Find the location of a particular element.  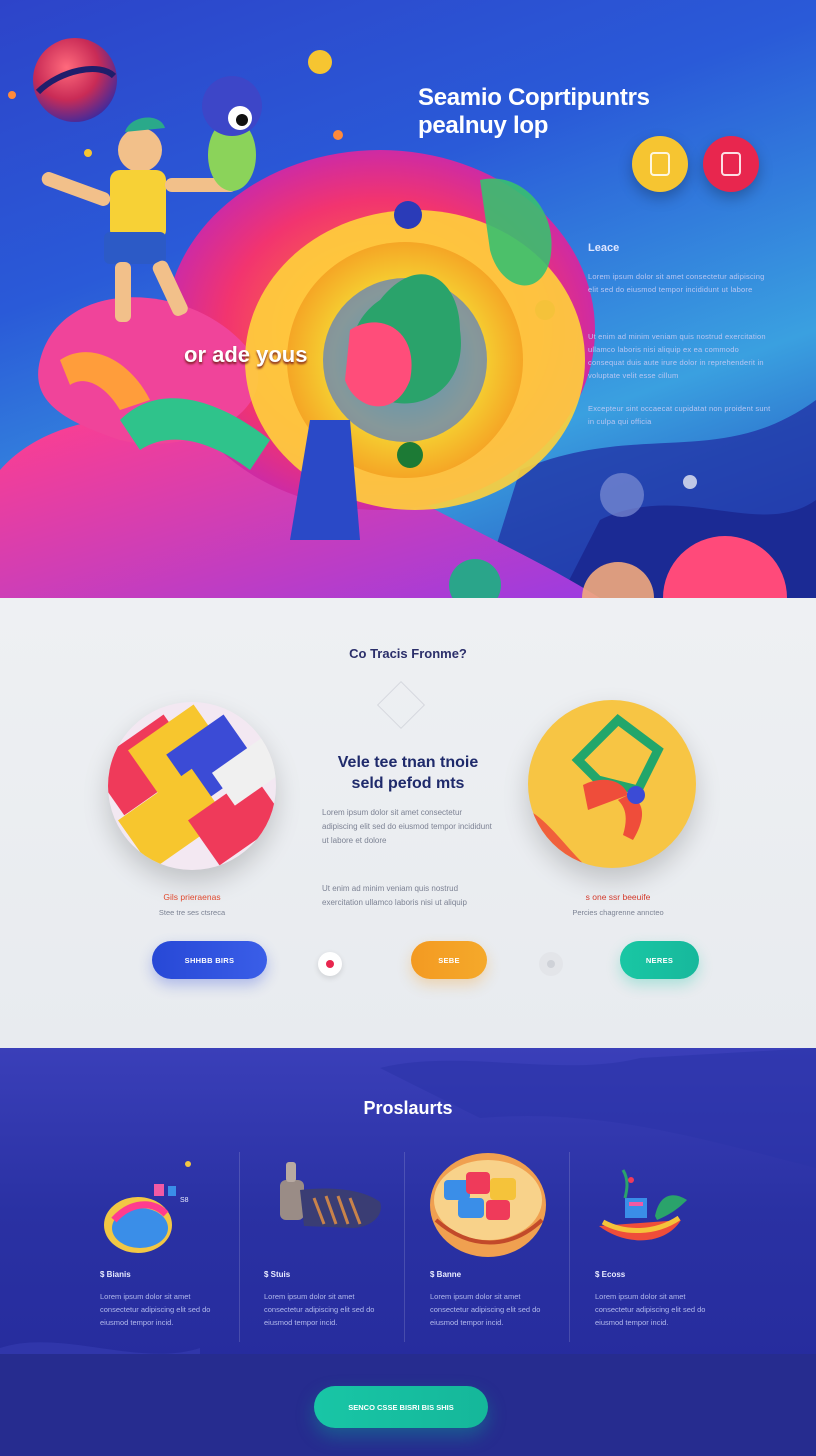

hero-action-button-yellow is located at coordinates (660, 164).